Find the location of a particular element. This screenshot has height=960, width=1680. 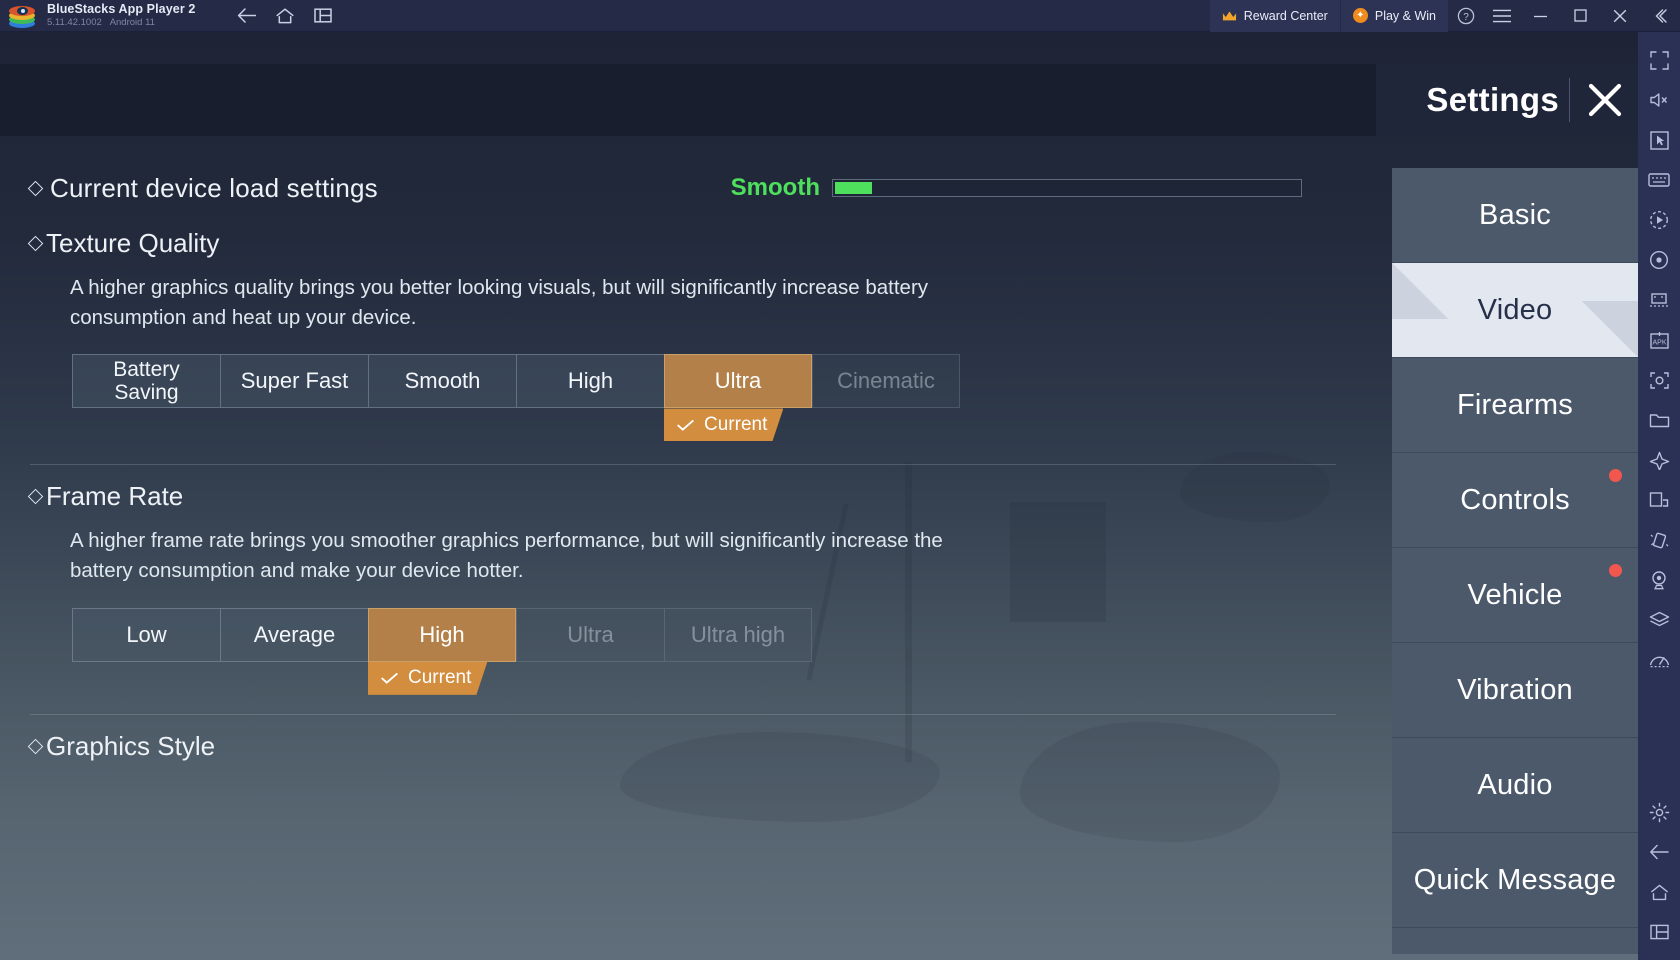

frame-rate-title: Frame Rate is located at coordinates (115, 496).